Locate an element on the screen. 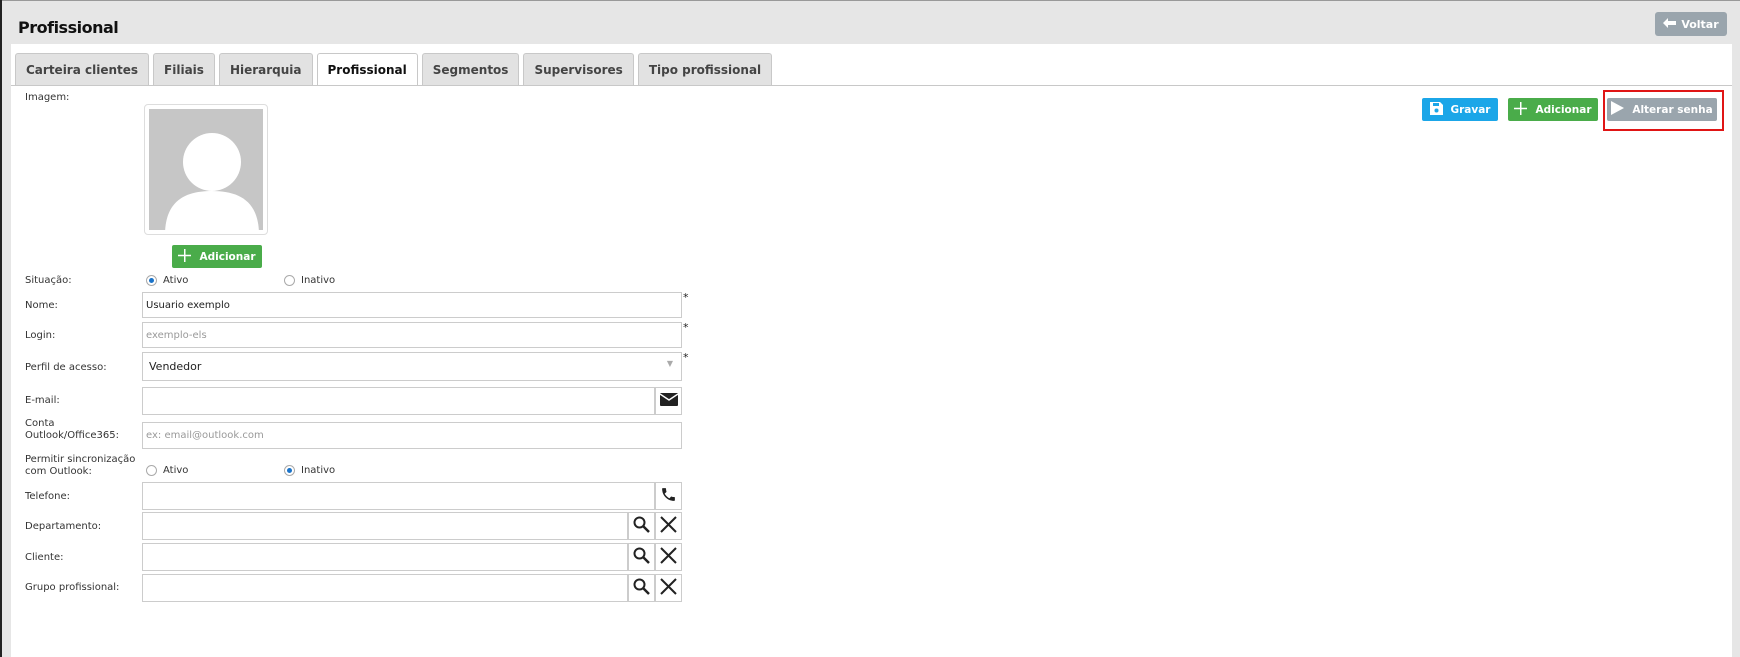 The height and width of the screenshot is (657, 1740). status-active-label: Ativo is located at coordinates (176, 280).